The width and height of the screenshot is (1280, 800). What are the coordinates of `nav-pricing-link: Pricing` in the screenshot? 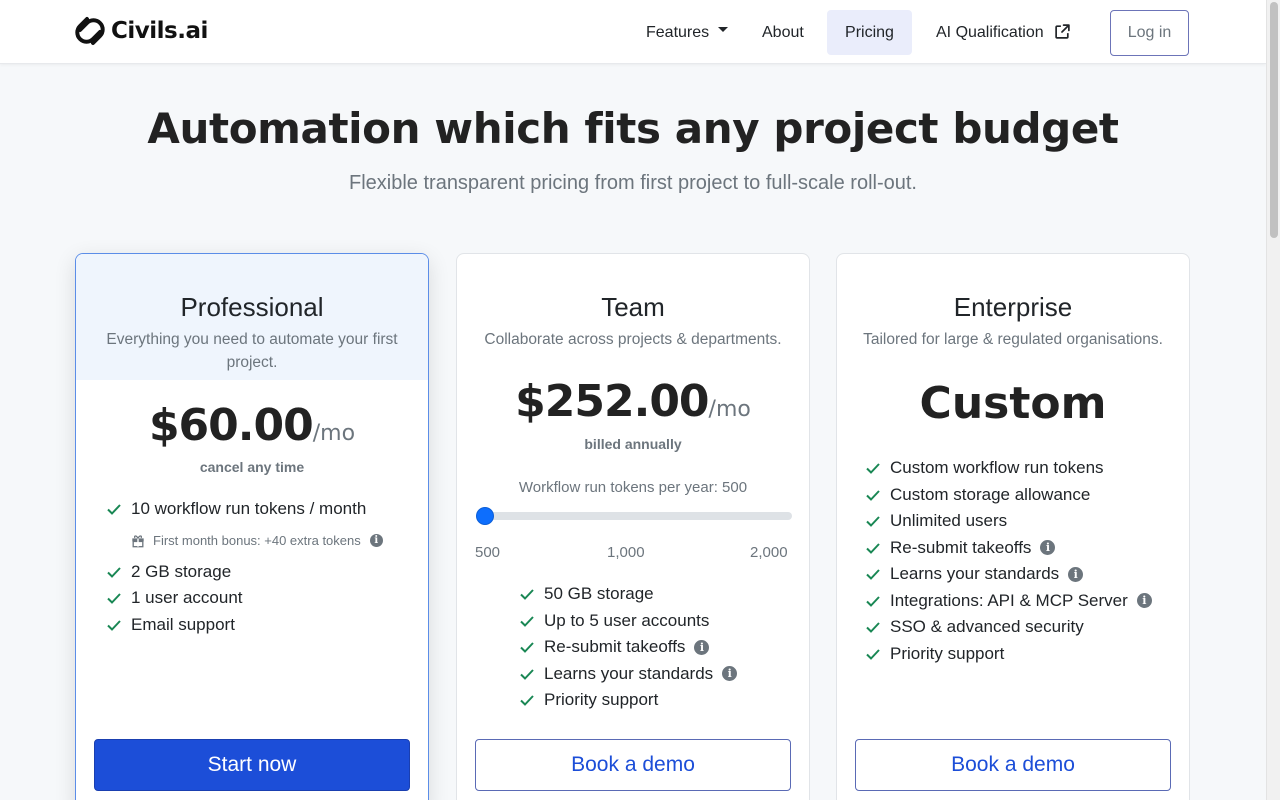 It's located at (869, 32).